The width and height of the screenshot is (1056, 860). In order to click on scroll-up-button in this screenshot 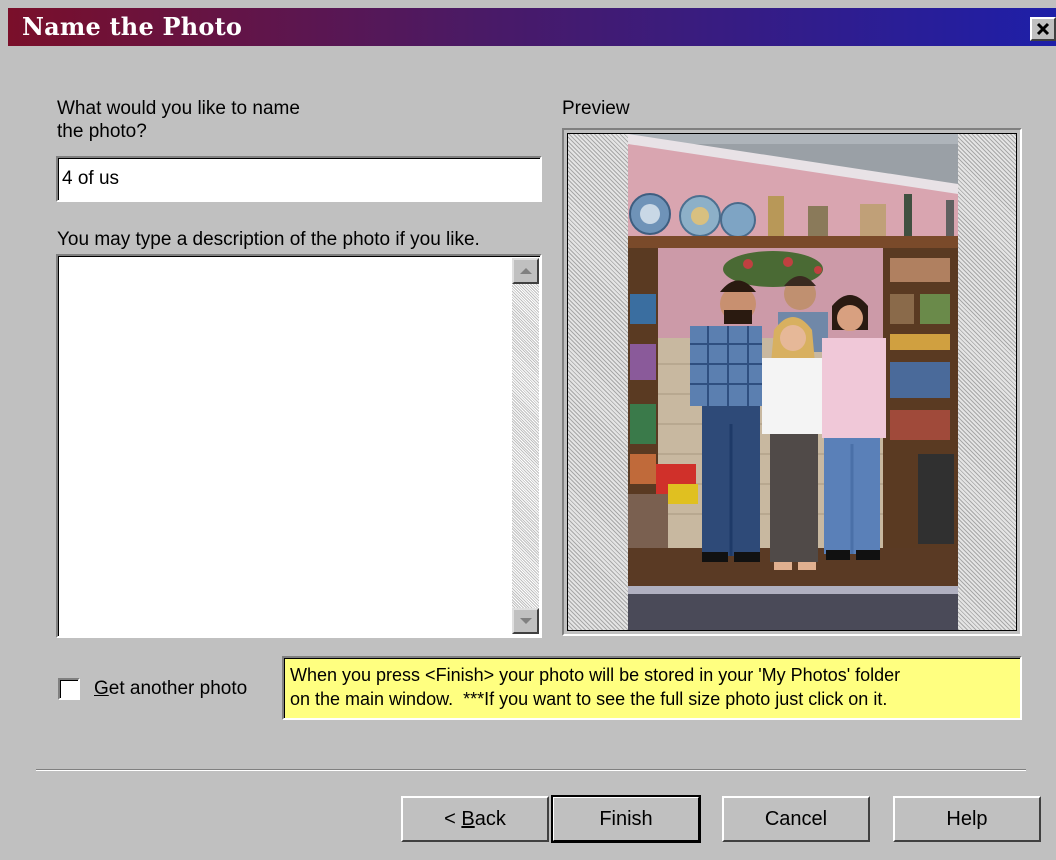, I will do `click(525, 271)`.